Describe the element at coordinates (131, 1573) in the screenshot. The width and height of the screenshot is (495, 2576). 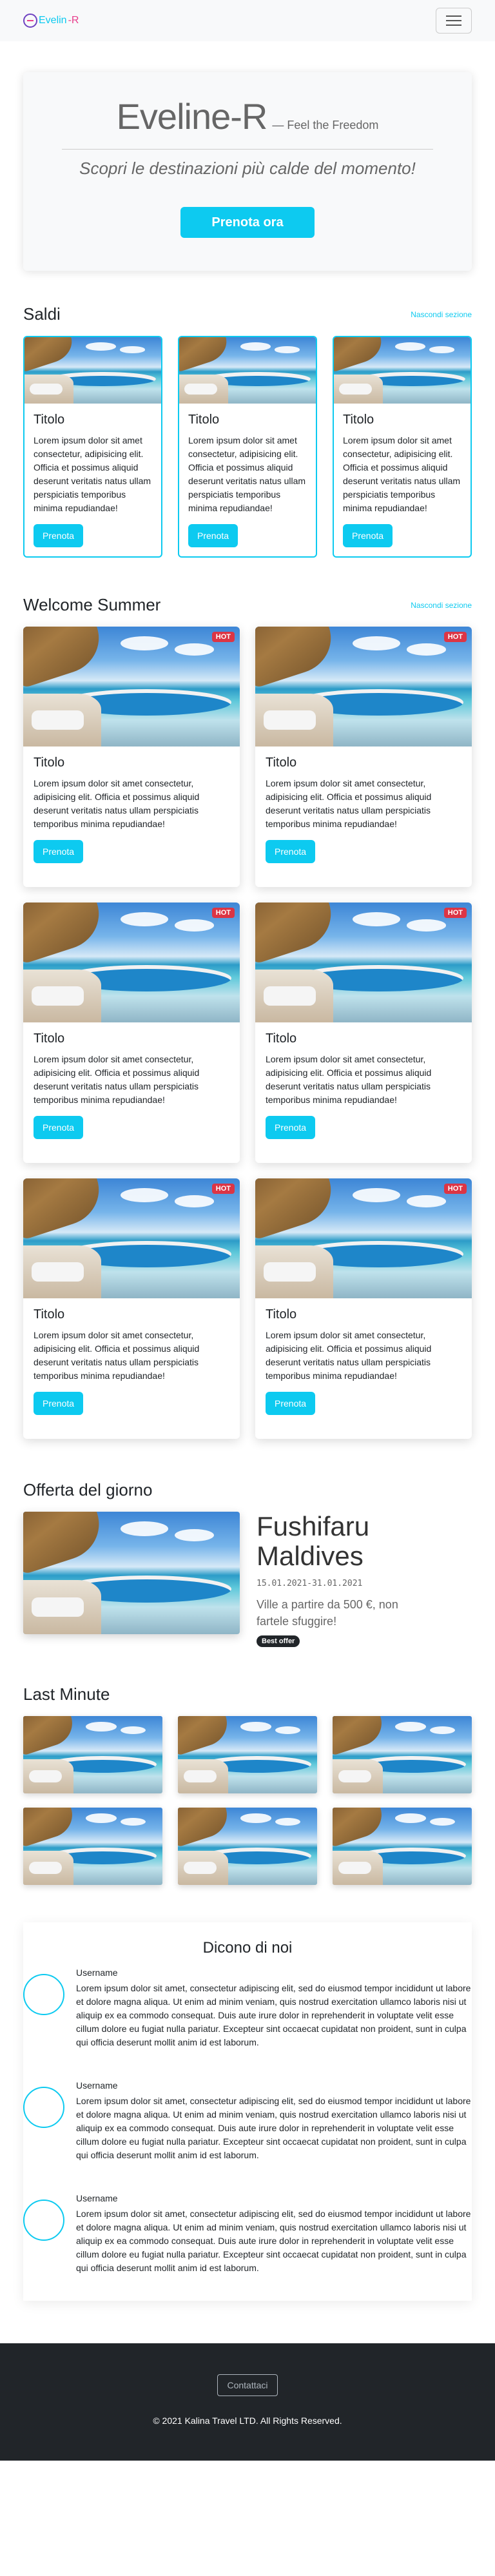
I see `offer-image` at that location.